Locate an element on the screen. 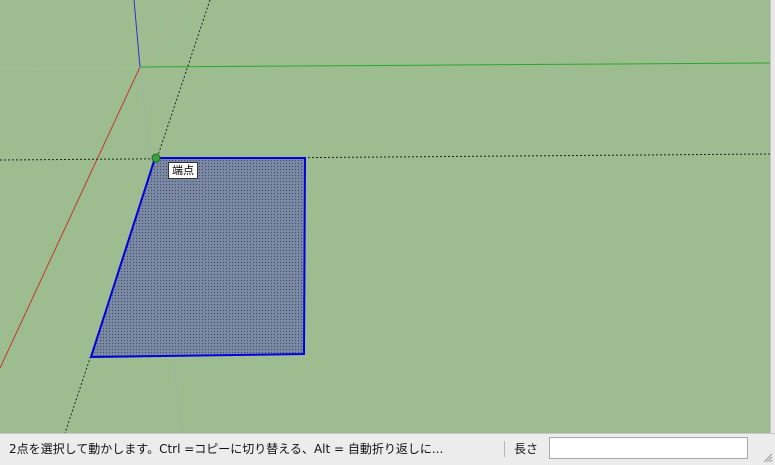  green-axis-hidden-line is located at coordinates (70, 68).